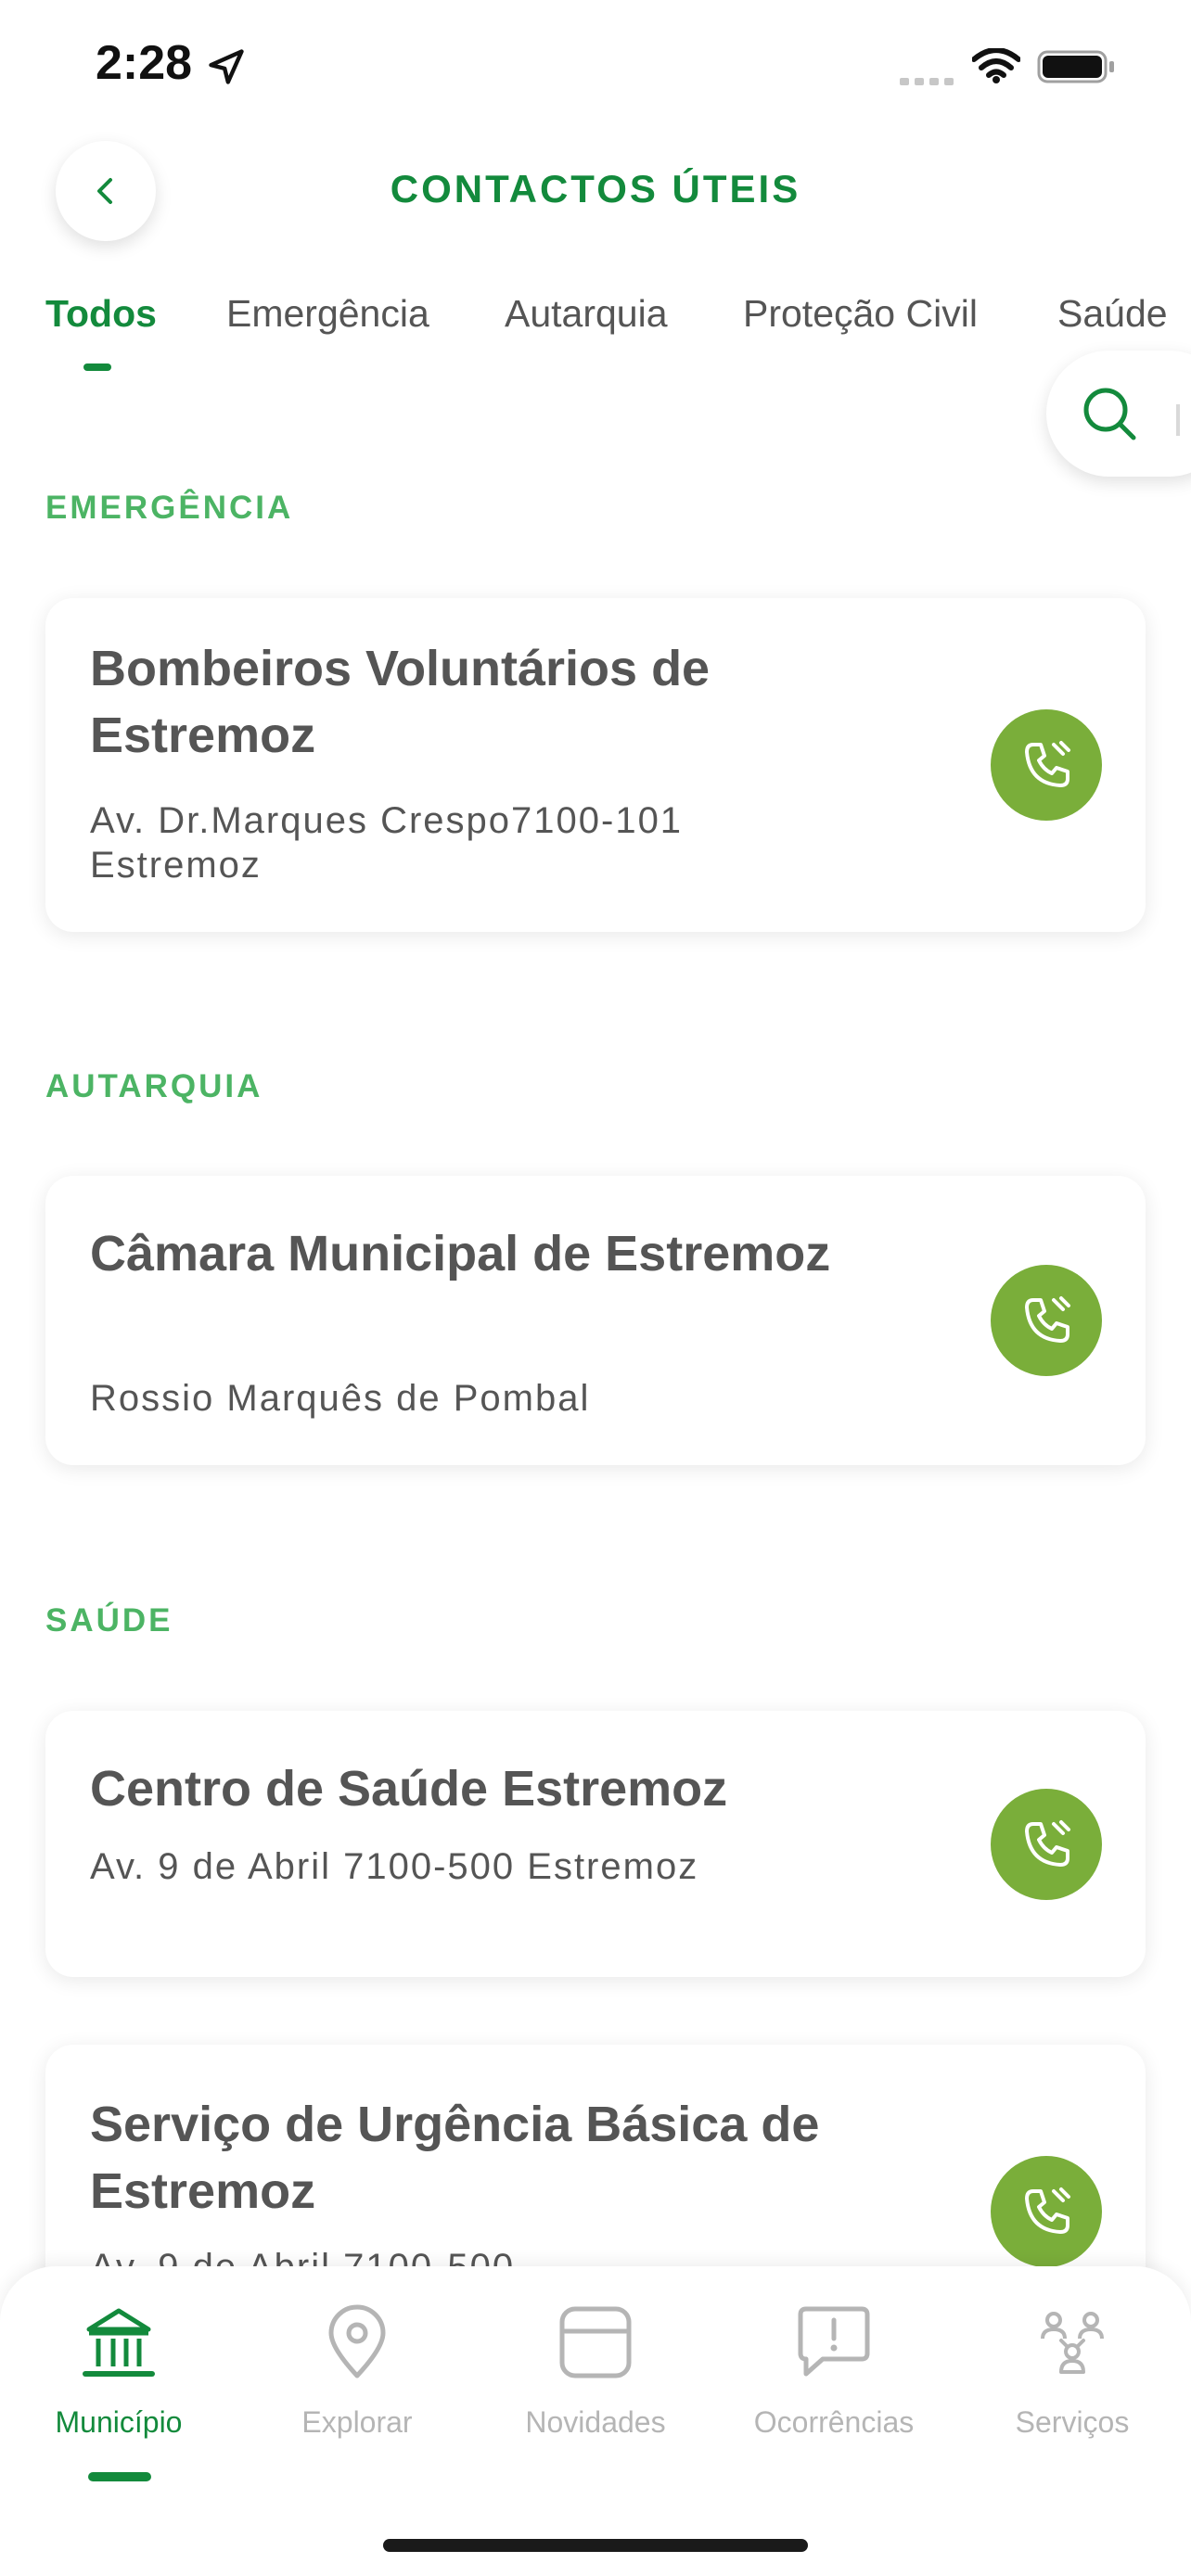 Image resolution: width=1191 pixels, height=2576 pixels. What do you see at coordinates (595, 2545) in the screenshot?
I see `home-indicator` at bounding box center [595, 2545].